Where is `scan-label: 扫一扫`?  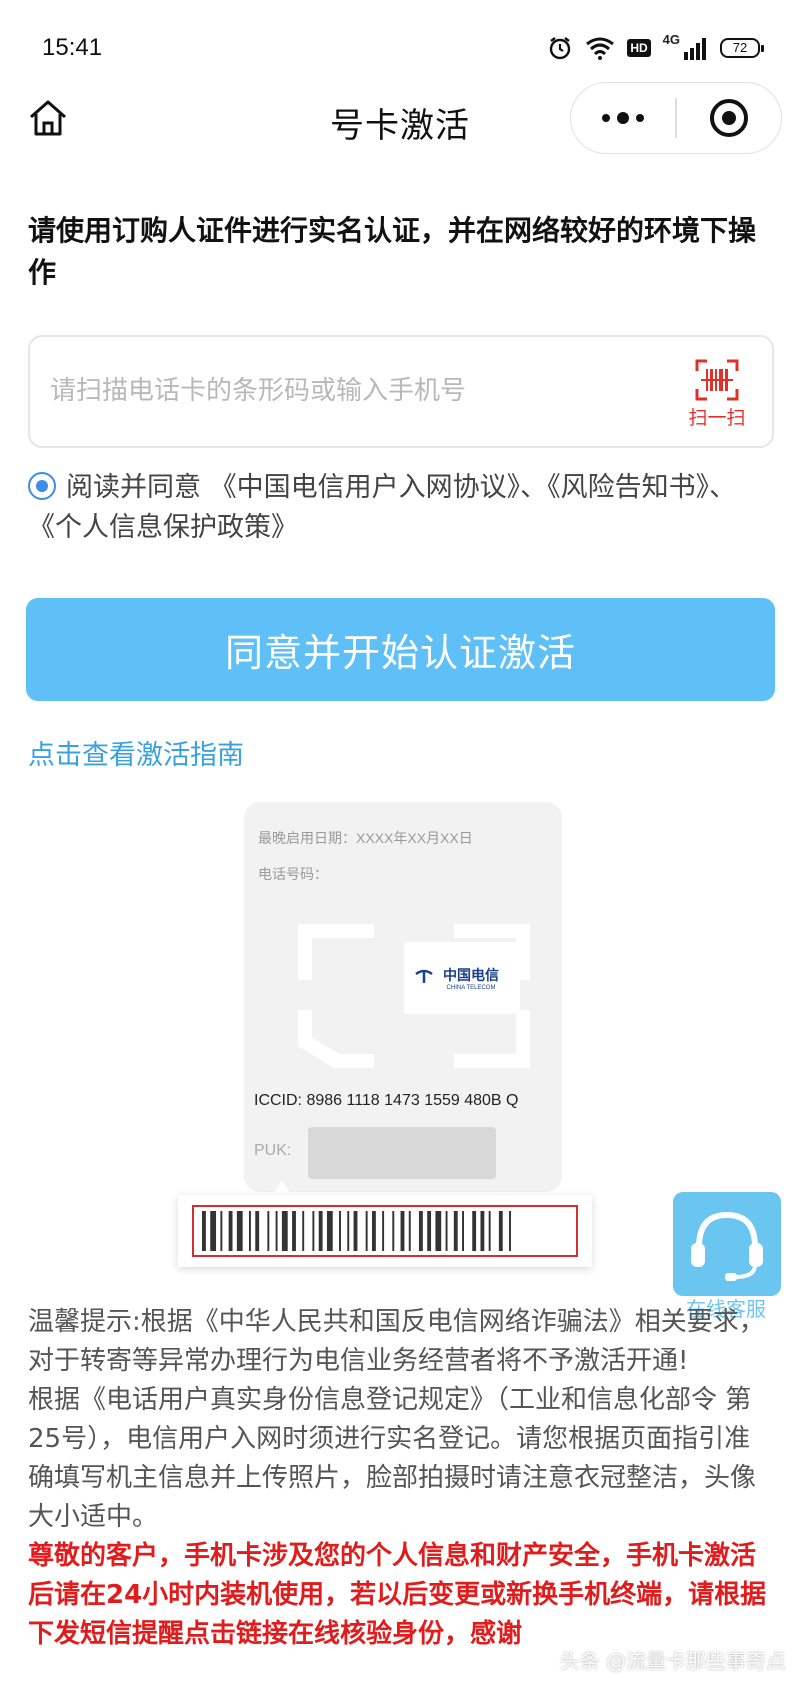
scan-label: 扫一扫 is located at coordinates (717, 418).